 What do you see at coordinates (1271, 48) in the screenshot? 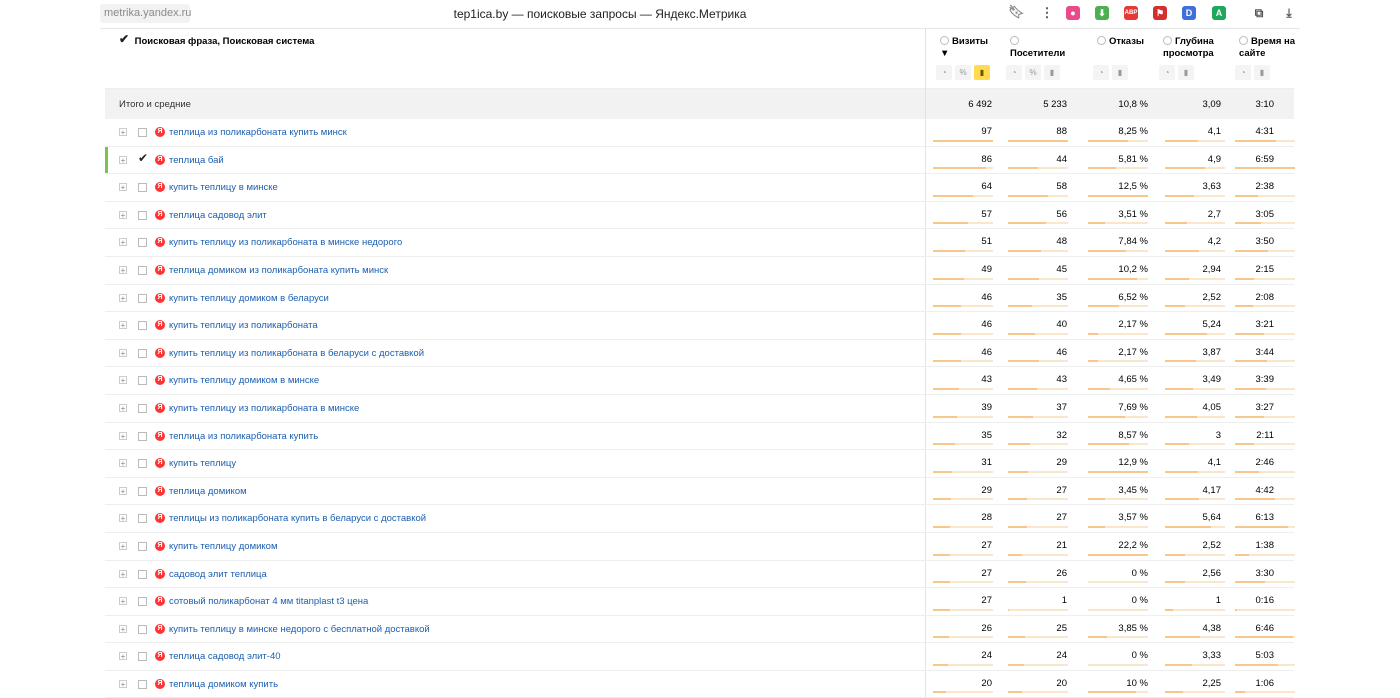
I see `metric-header-4: Время на сайте` at bounding box center [1271, 48].